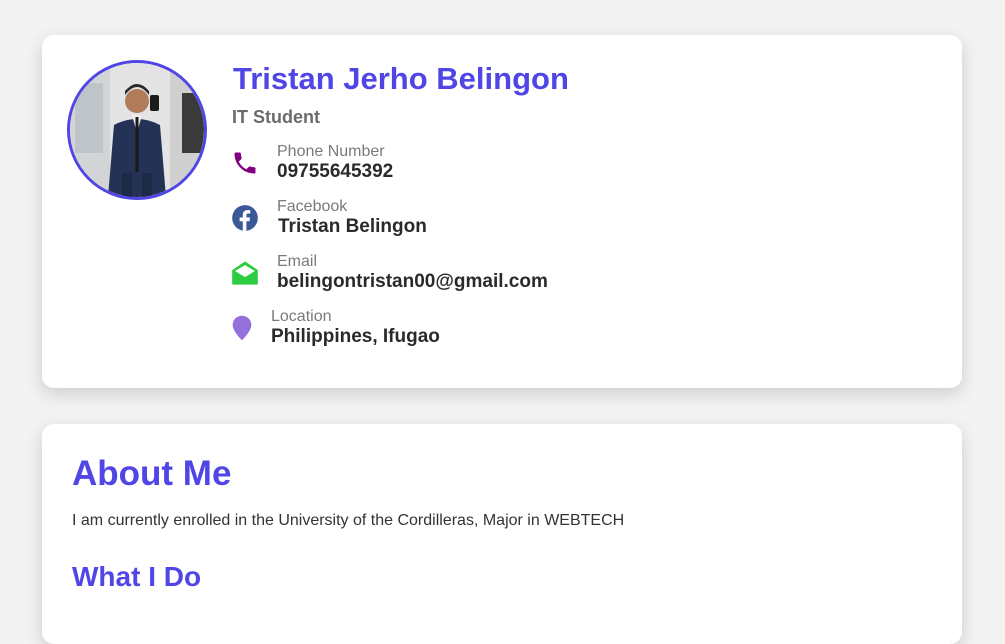 This screenshot has width=1005, height=644. I want to click on phone-icon, so click(245, 163).